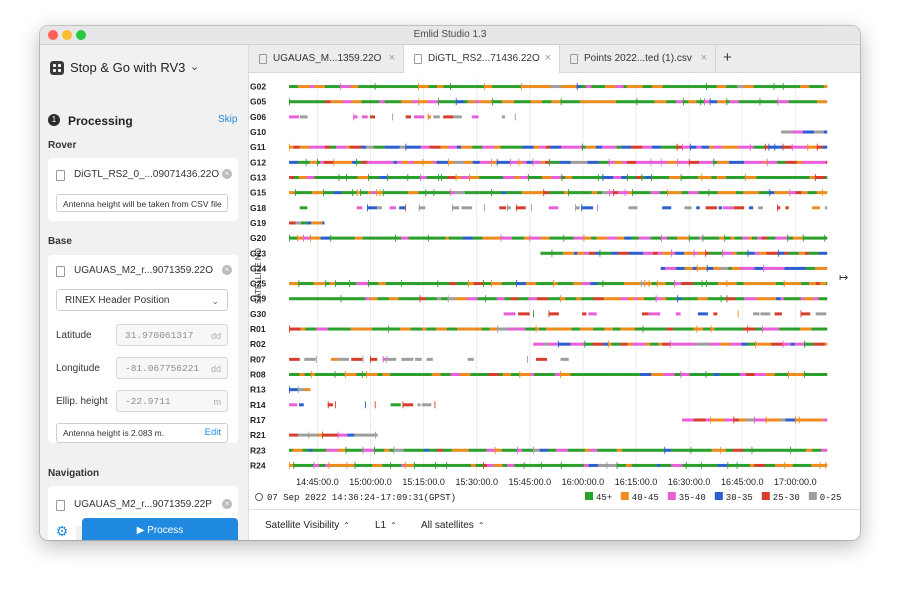  What do you see at coordinates (74, 335) in the screenshot?
I see `latitude-label: Latitude` at bounding box center [74, 335].